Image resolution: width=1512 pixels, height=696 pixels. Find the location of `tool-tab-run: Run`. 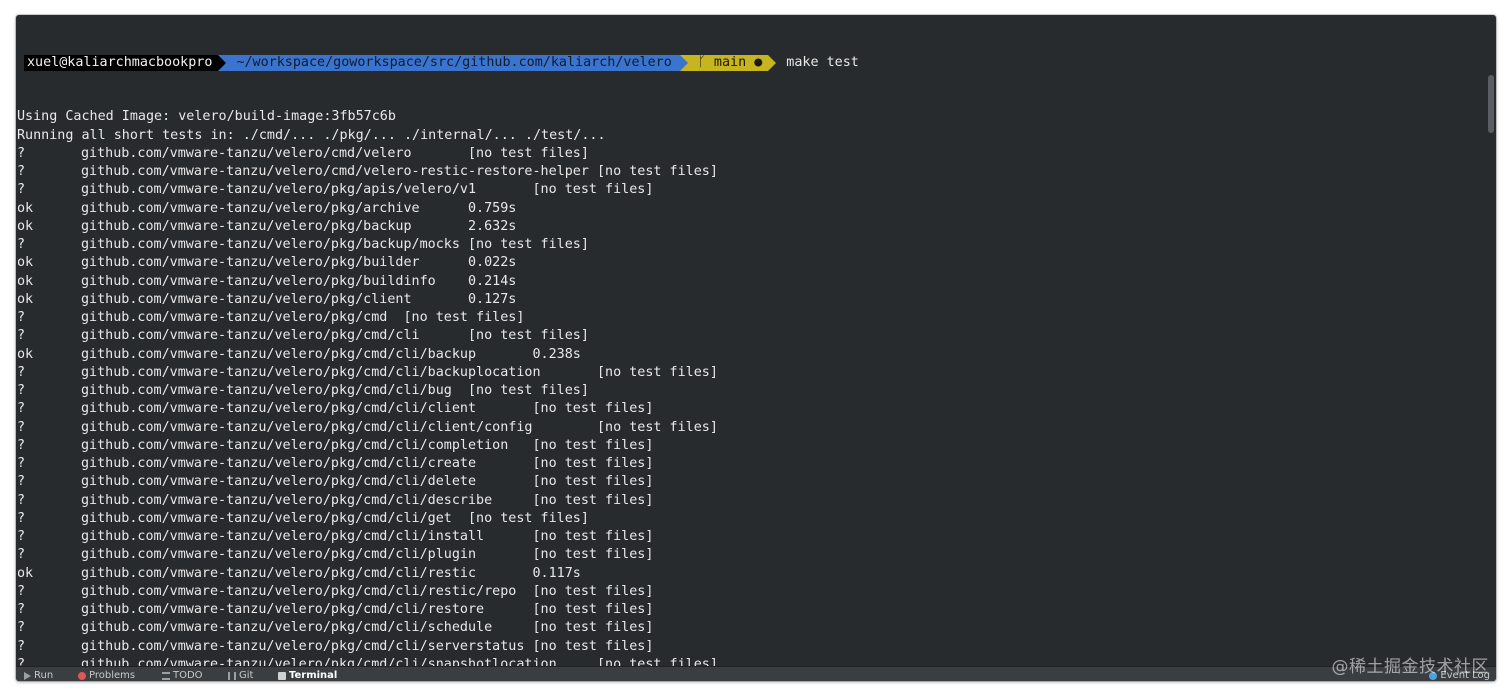

tool-tab-run: Run is located at coordinates (38, 675).